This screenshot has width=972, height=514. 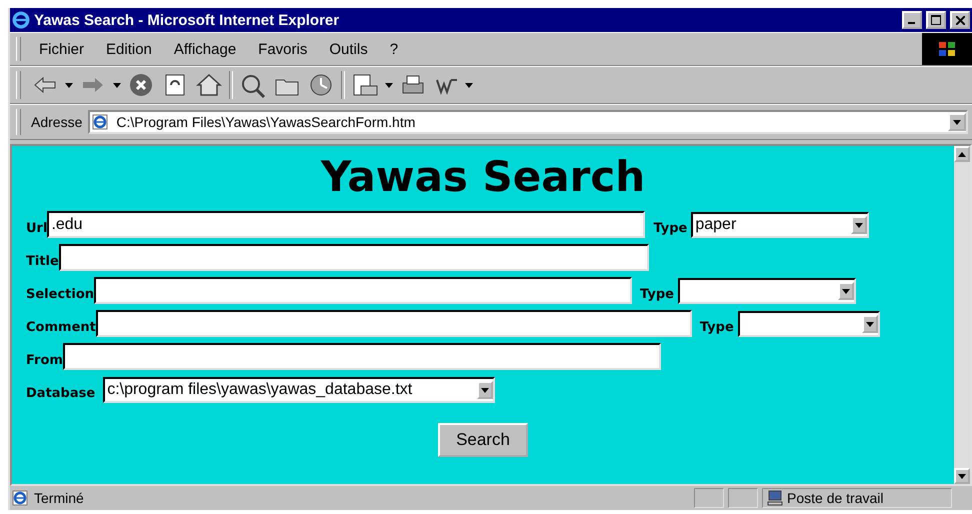 I want to click on field-label: From, so click(x=44, y=361).